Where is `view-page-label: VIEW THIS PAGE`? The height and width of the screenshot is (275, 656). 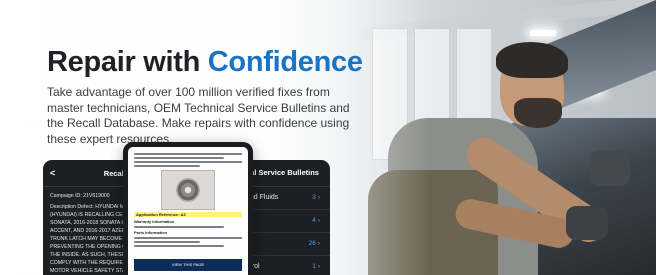 view-page-label: VIEW THIS PAGE is located at coordinates (188, 264).